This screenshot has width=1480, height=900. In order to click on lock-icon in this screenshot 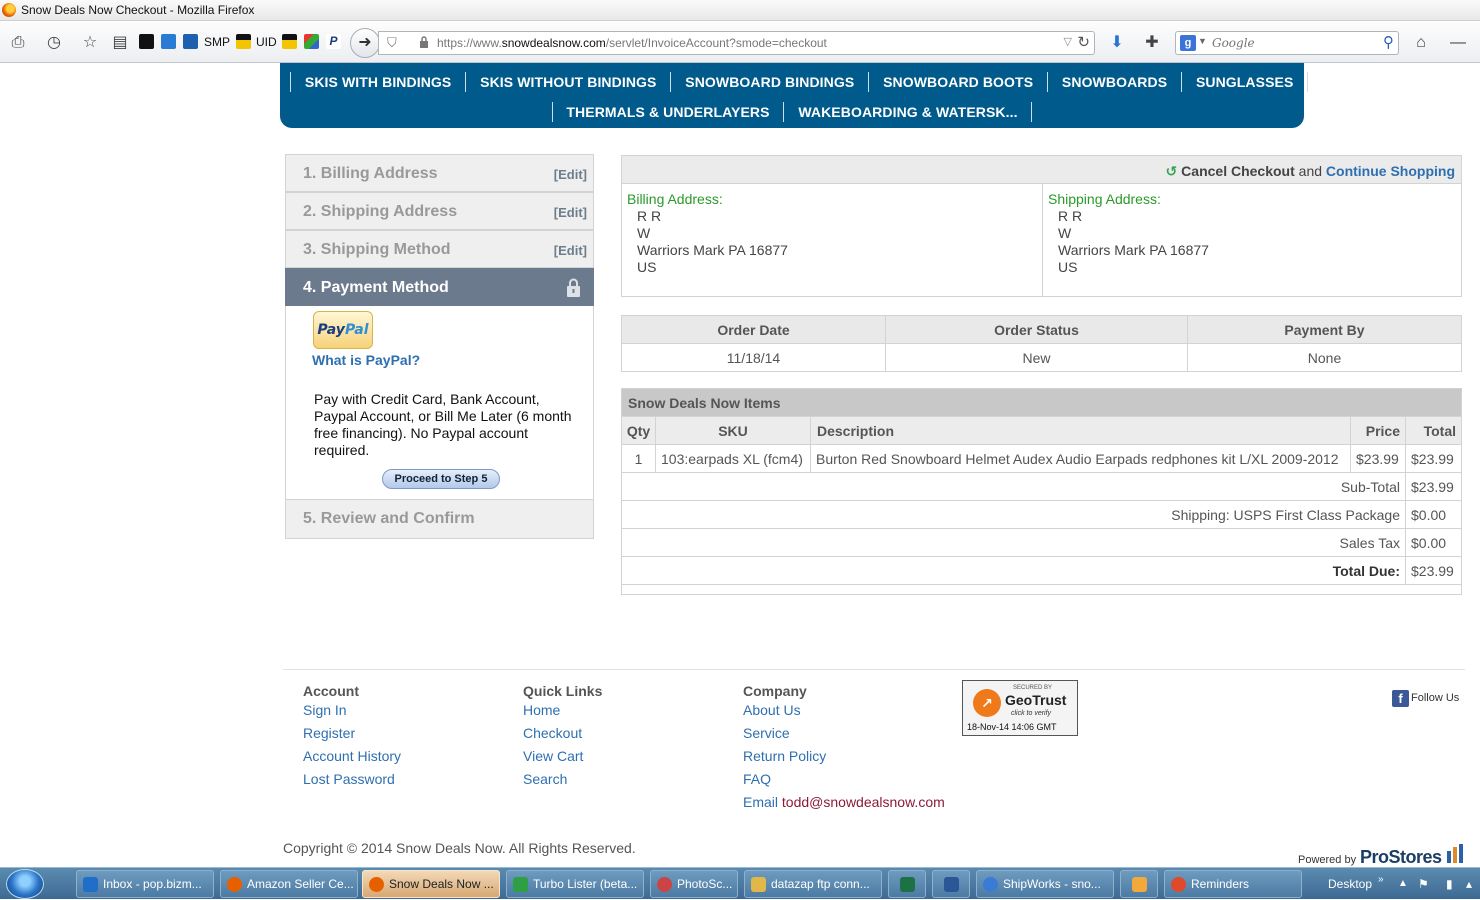, I will do `click(424, 42)`.